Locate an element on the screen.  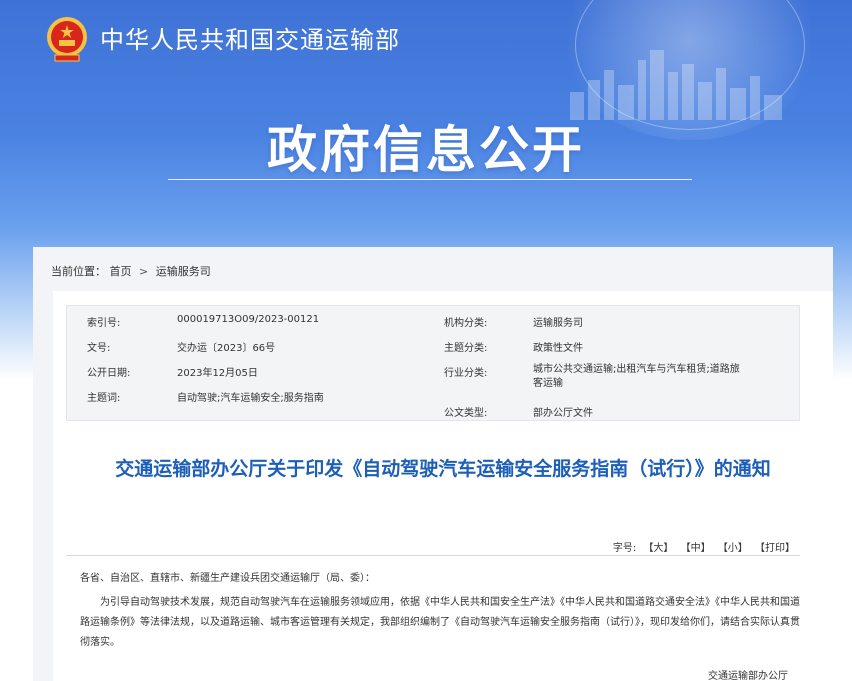
hero-title: 政府信息公开 is located at coordinates (426, 150).